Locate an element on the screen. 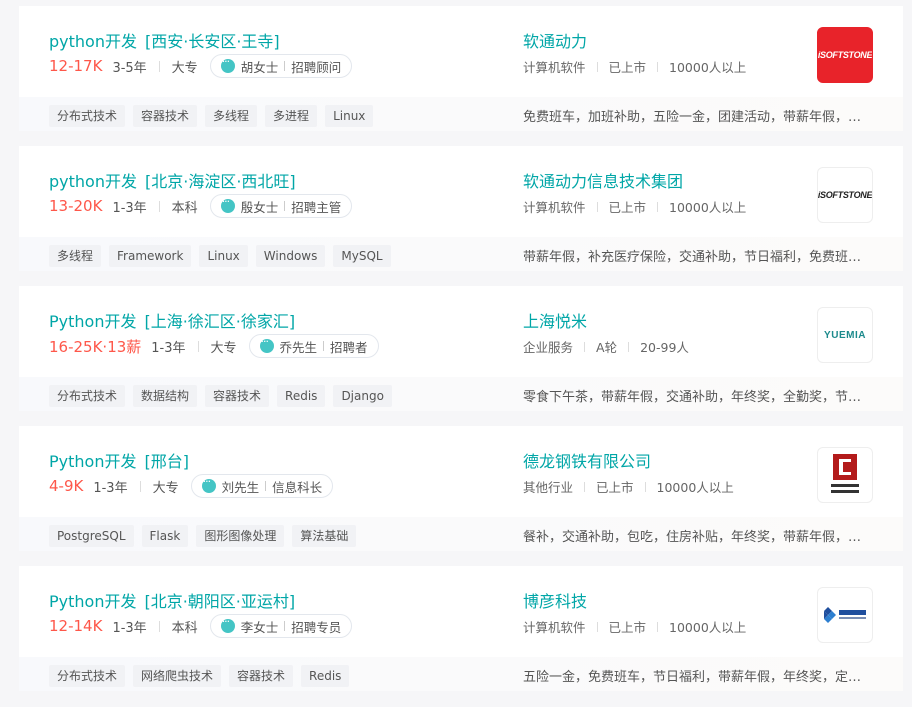  skill-tag: 容器技术 is located at coordinates (165, 116).